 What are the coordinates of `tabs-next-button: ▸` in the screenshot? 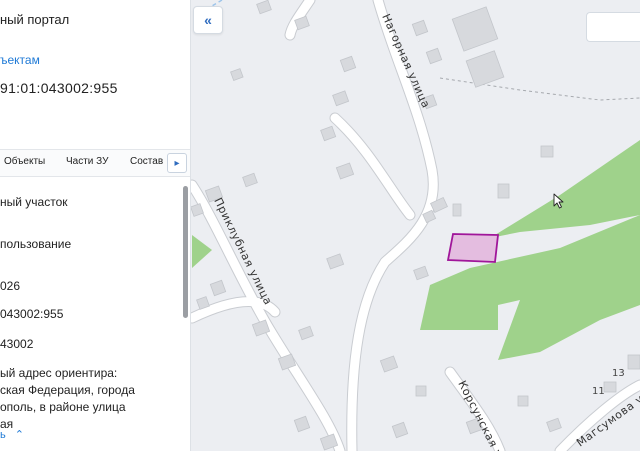 It's located at (177, 163).